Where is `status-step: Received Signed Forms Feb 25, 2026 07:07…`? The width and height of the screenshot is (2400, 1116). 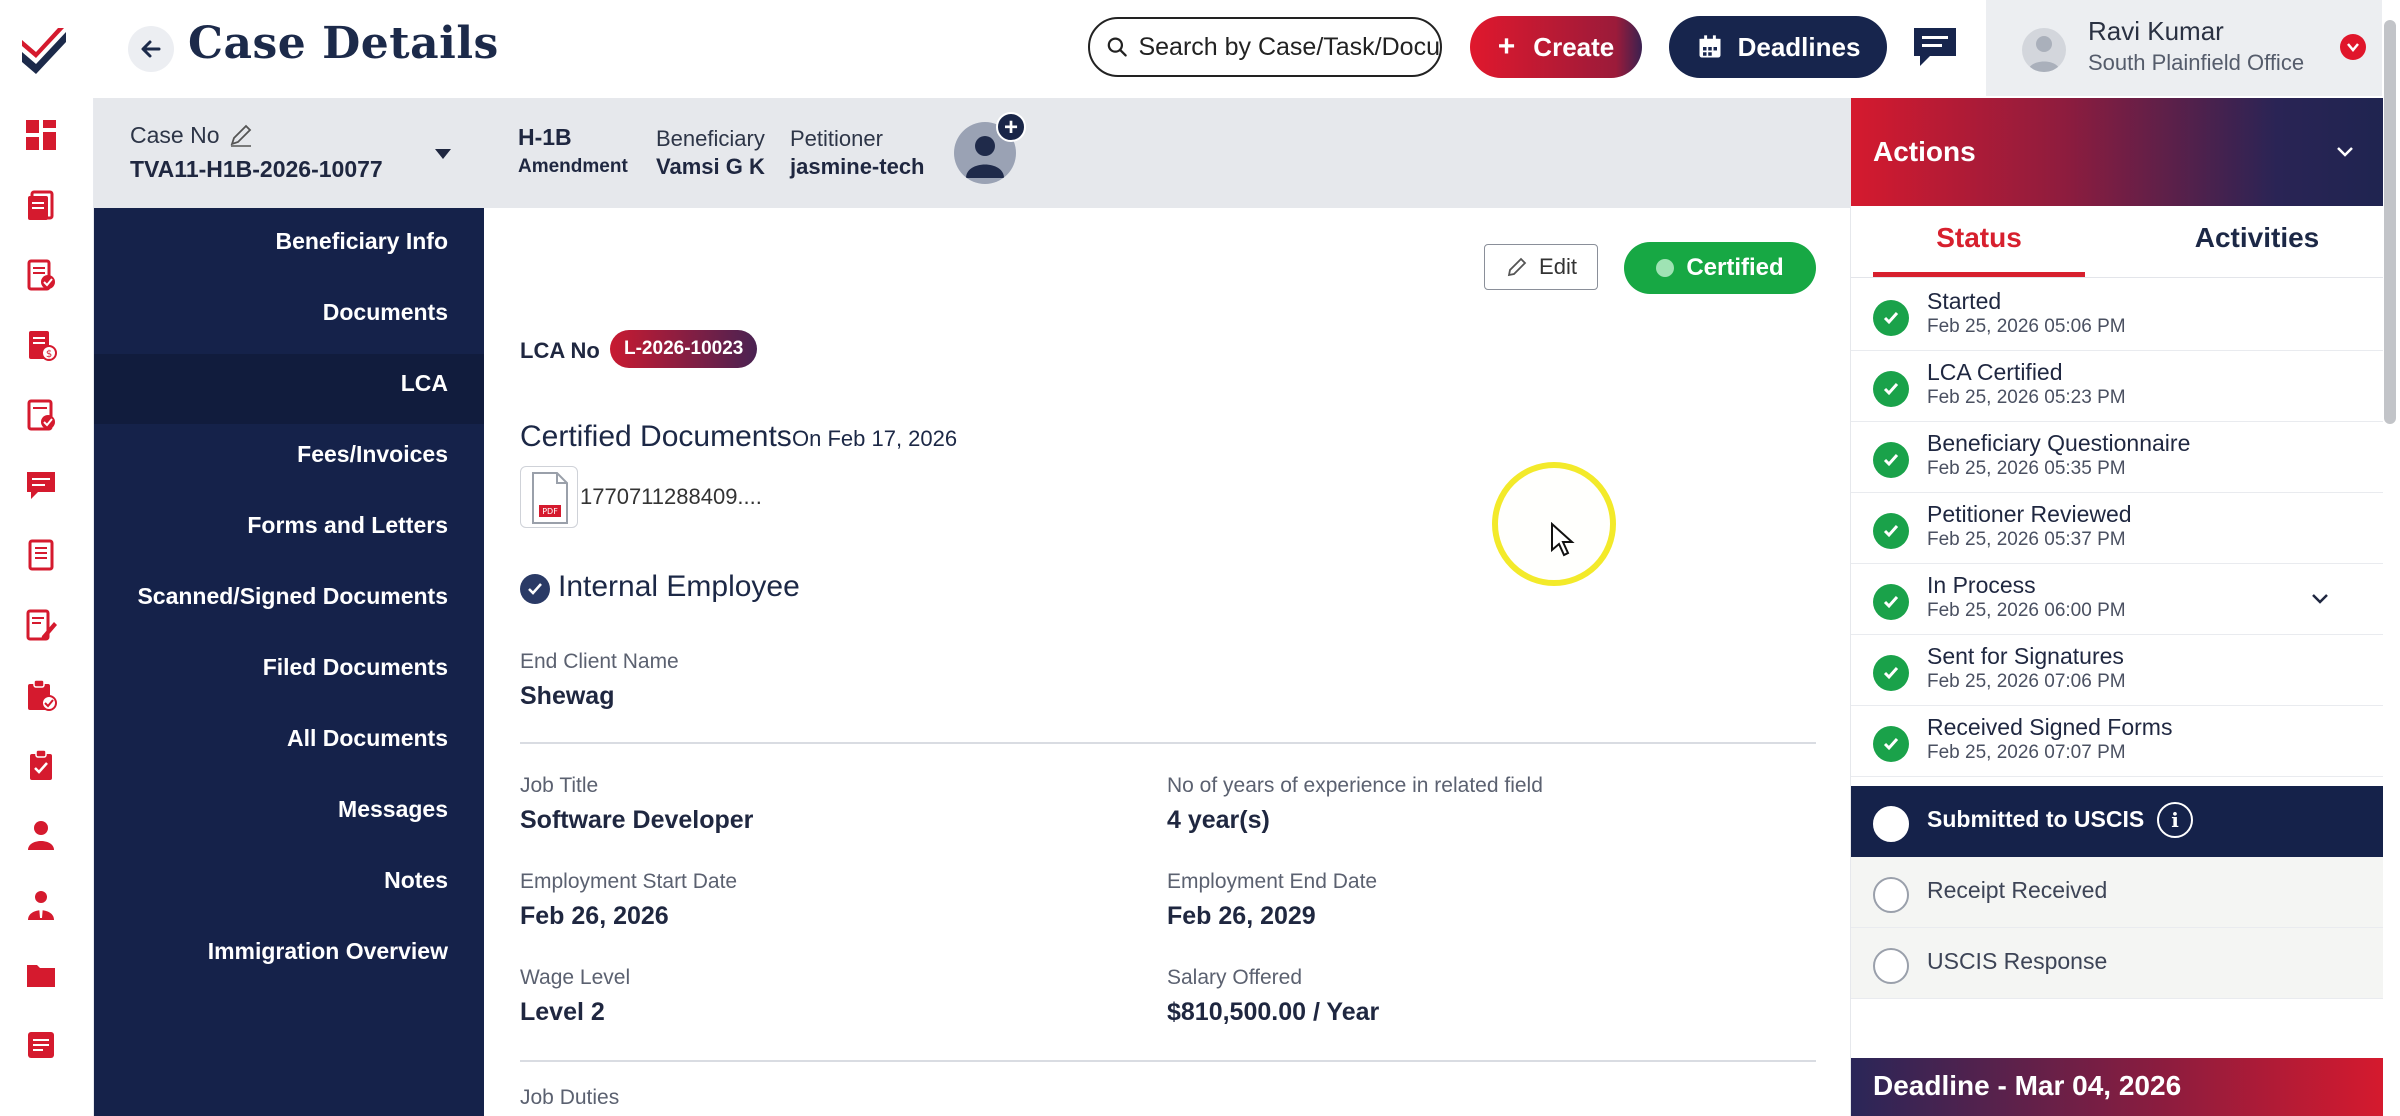
status-step: Received Signed Forms Feb 25, 2026 07:07… is located at coordinates (2117, 741).